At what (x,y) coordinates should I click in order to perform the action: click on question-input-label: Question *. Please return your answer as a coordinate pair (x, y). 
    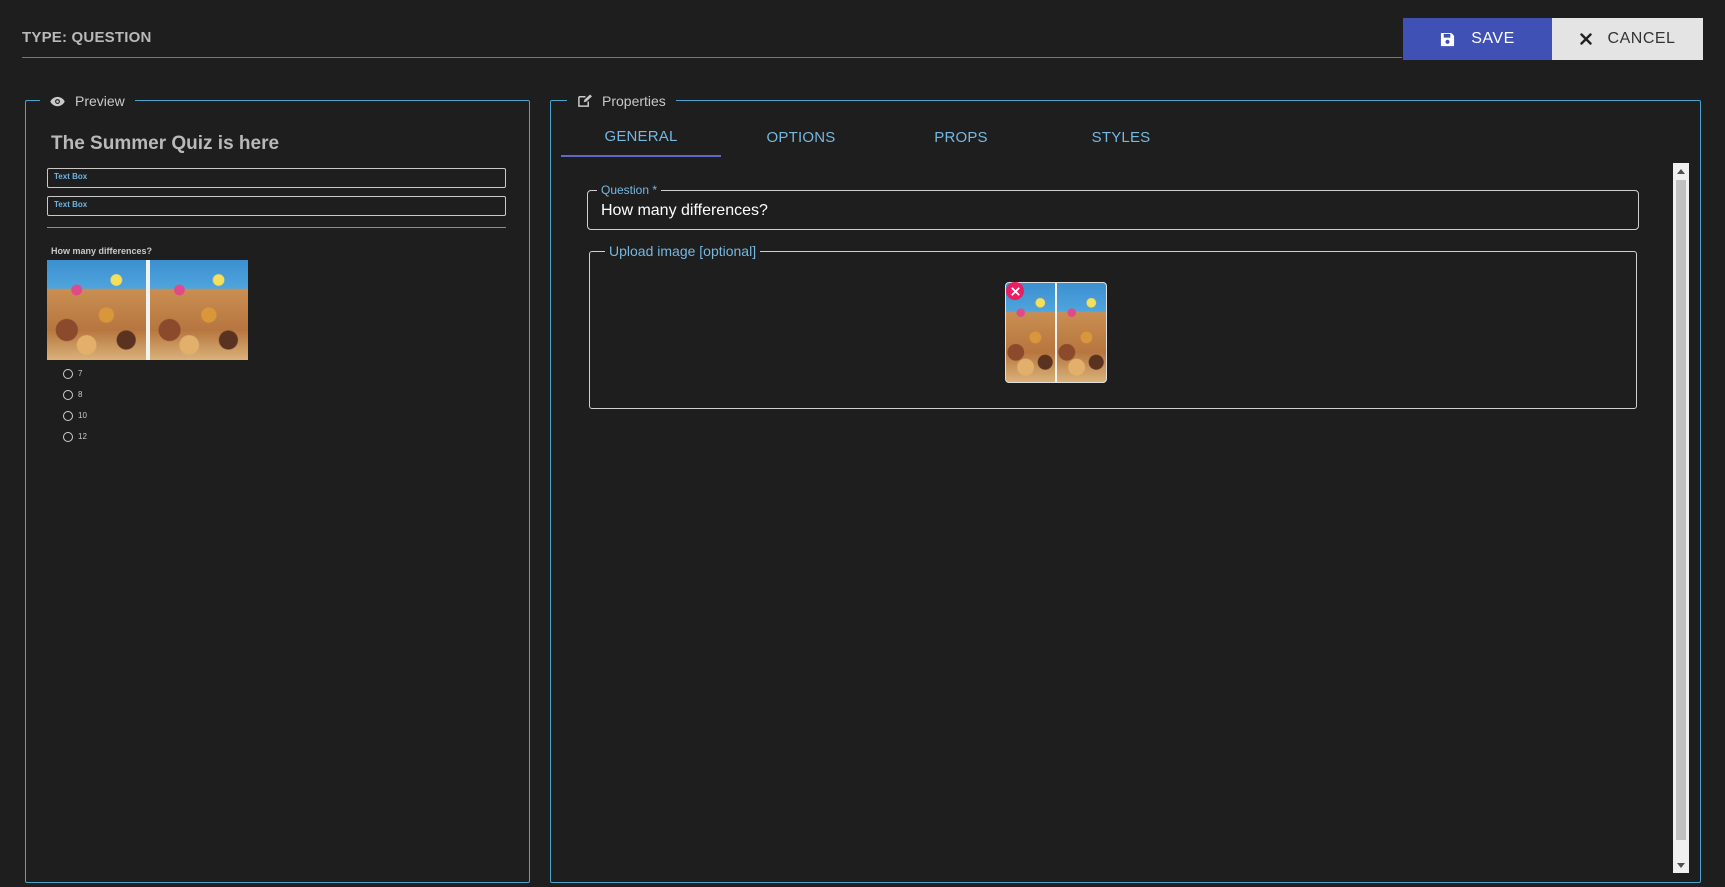
    Looking at the image, I should click on (629, 190).